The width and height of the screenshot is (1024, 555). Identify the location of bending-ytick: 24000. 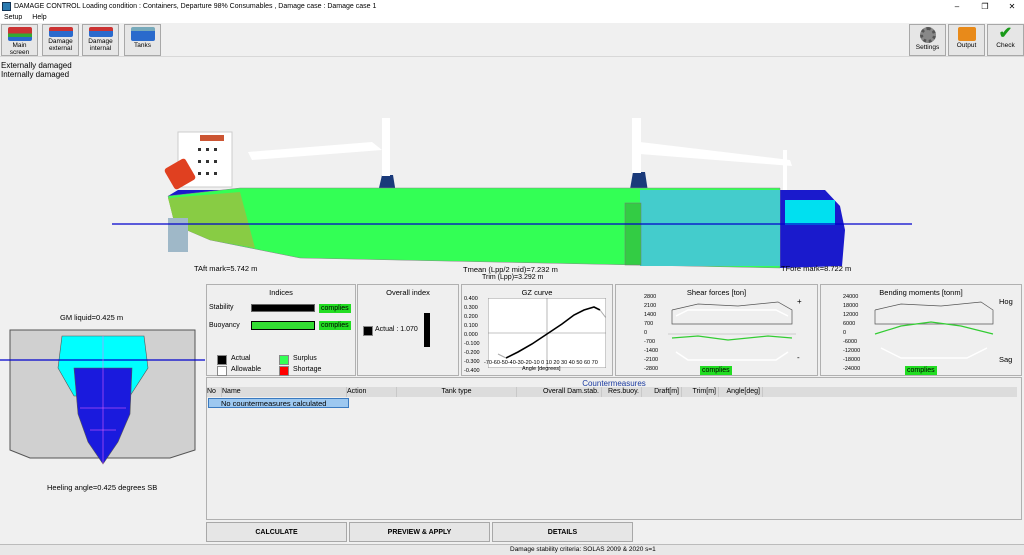
(851, 297).